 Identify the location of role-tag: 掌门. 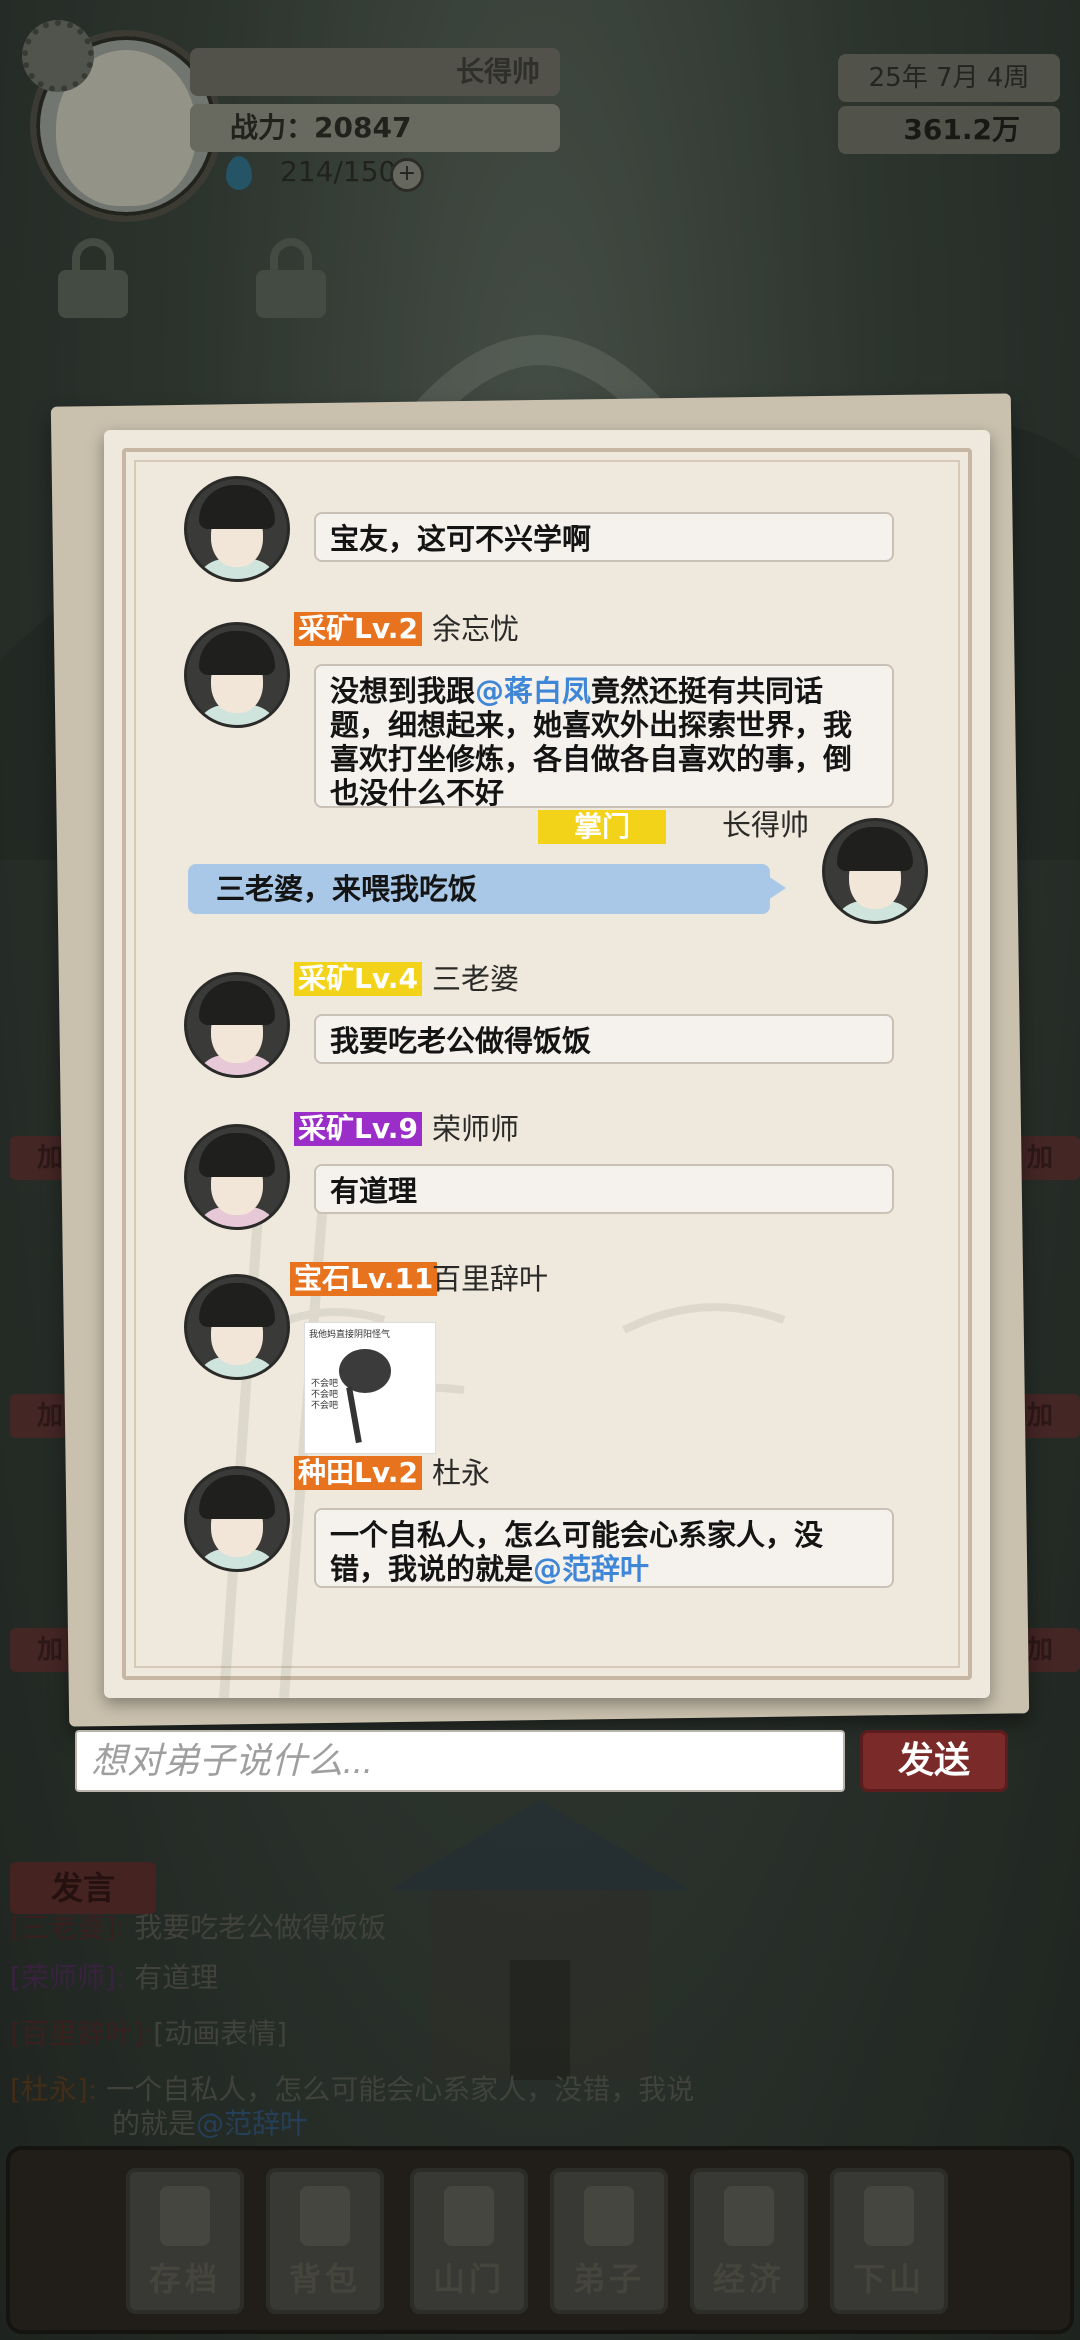
(602, 827).